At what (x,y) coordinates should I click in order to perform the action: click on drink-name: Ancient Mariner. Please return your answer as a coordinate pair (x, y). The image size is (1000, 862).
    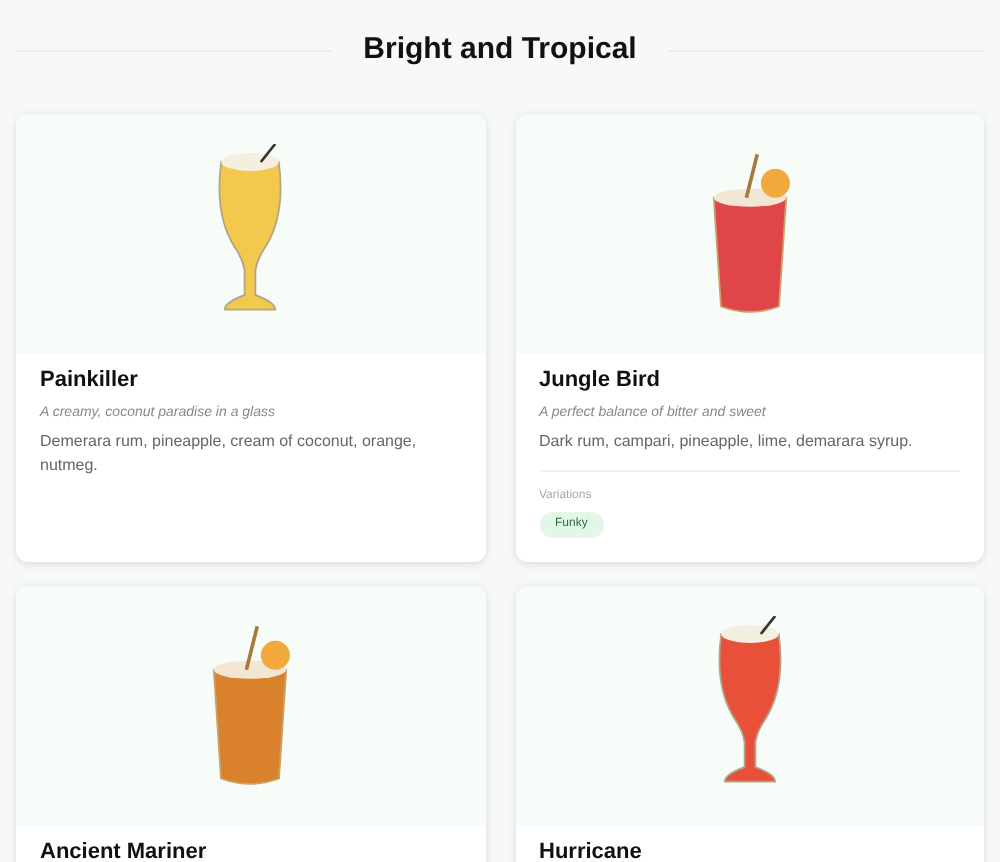
    Looking at the image, I should click on (124, 850).